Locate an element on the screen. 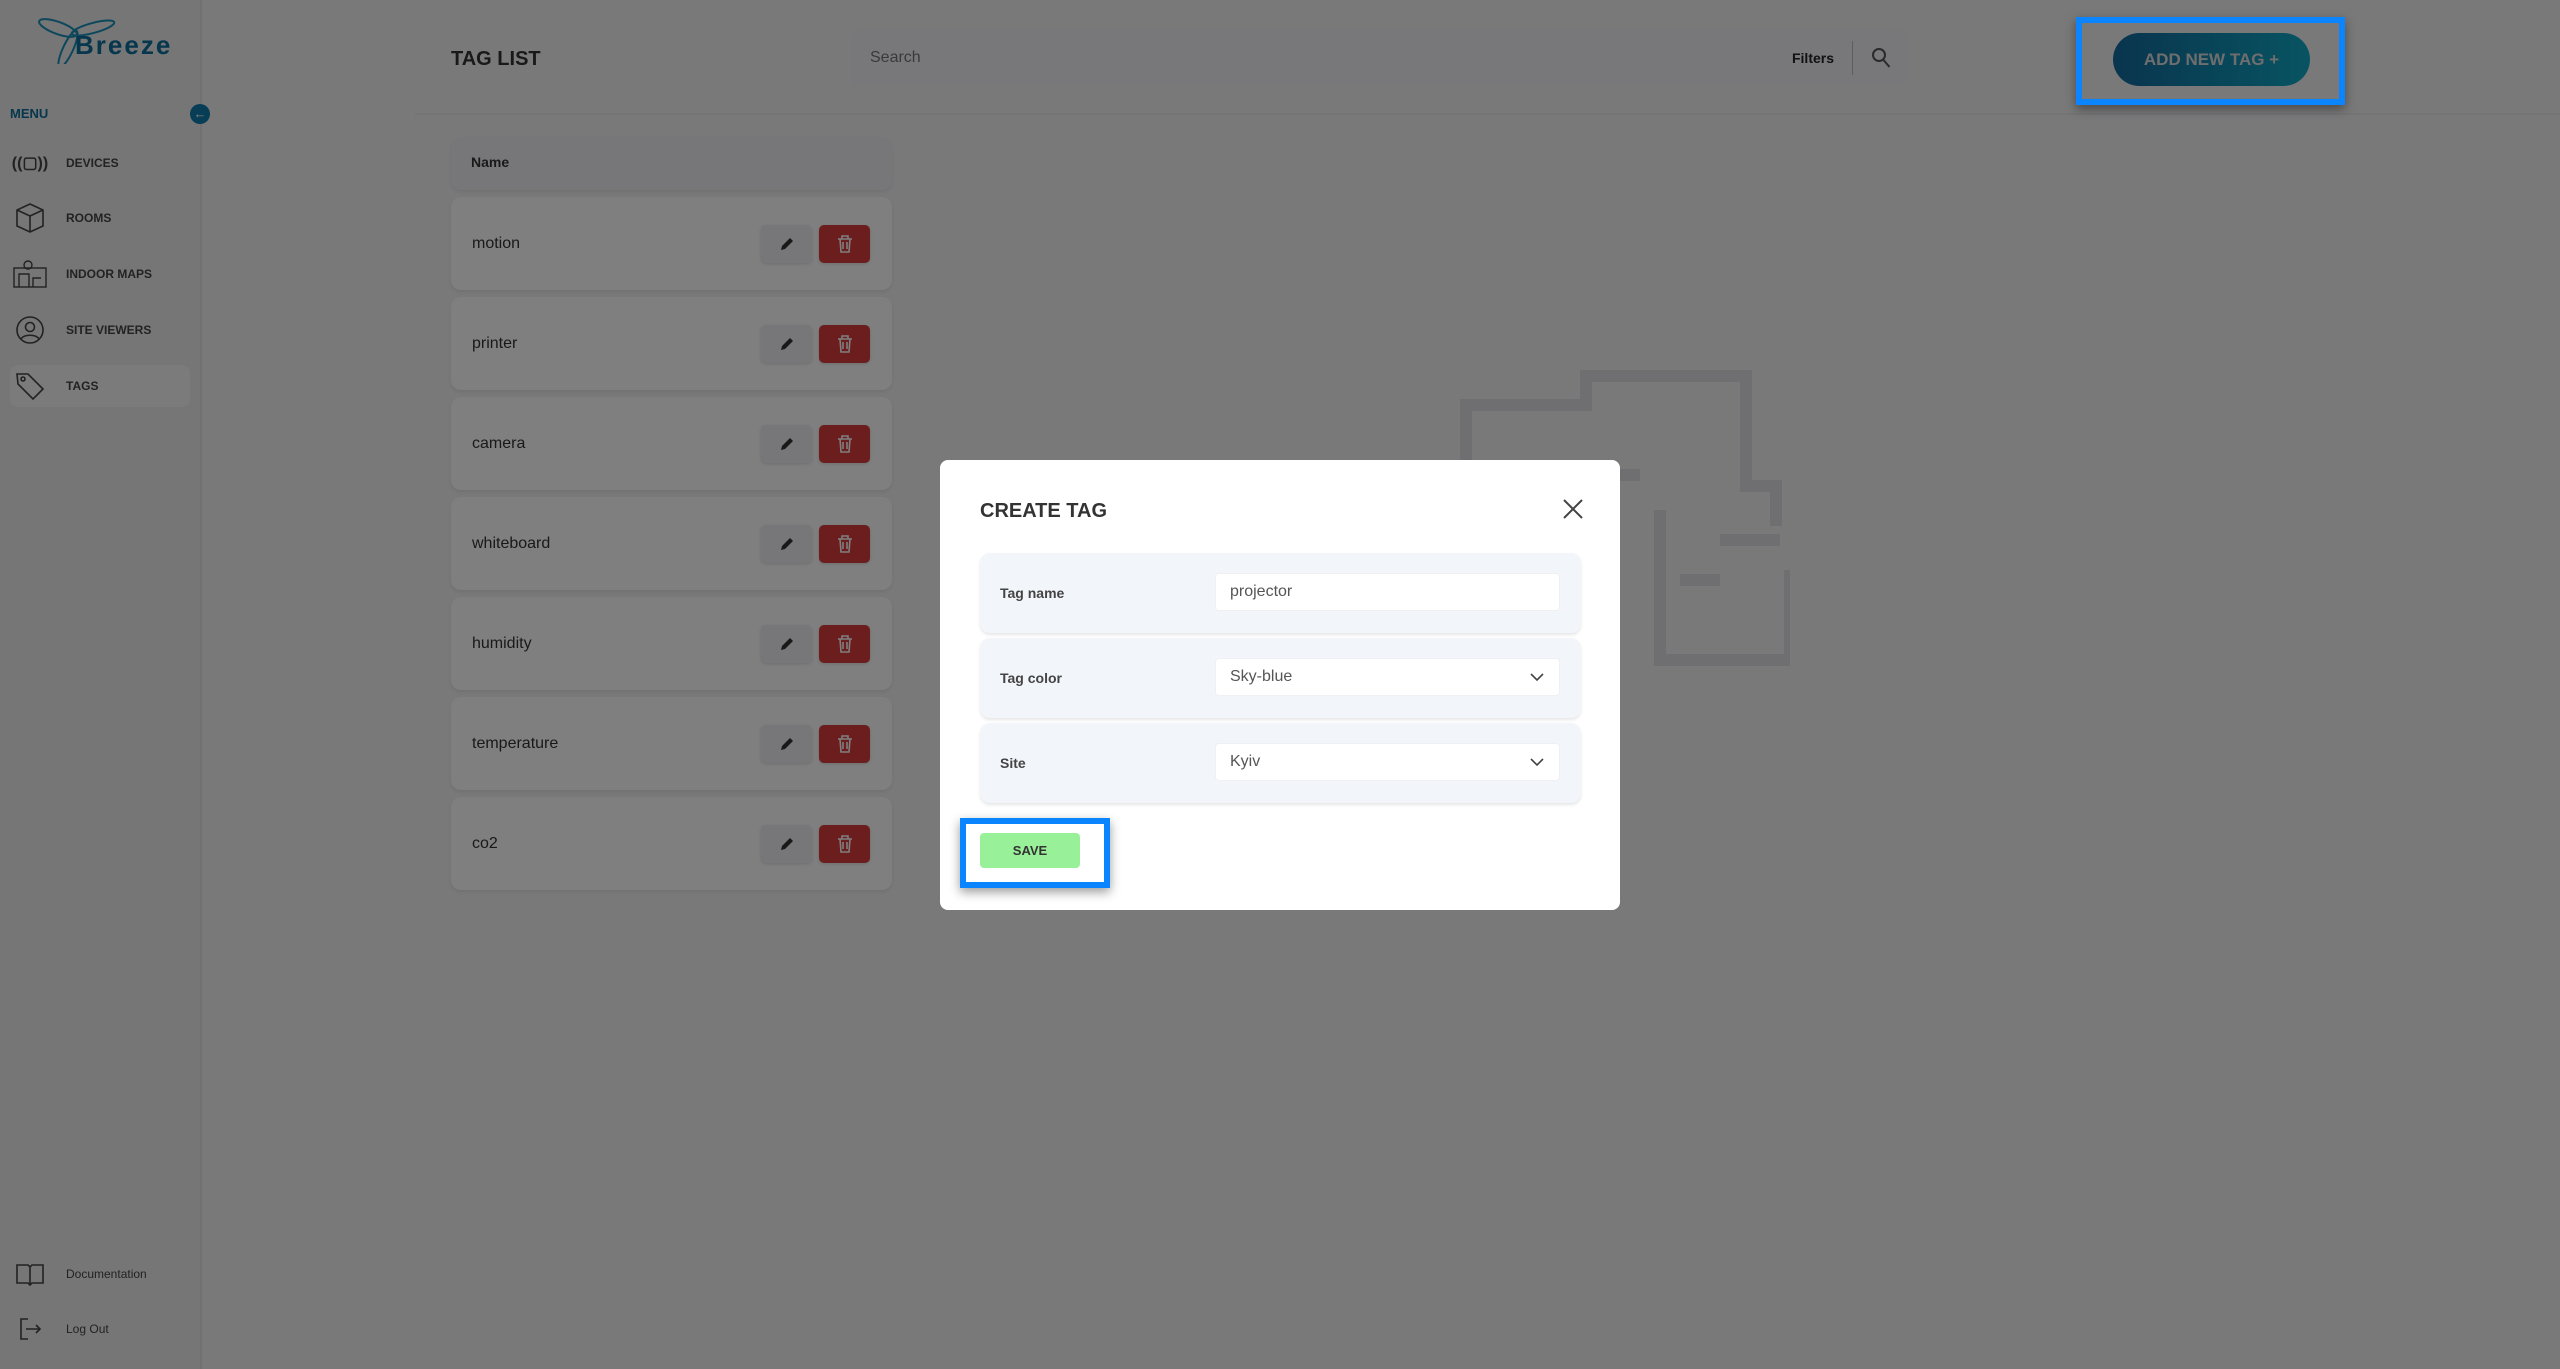  field-label: Tag name is located at coordinates (1032, 593).